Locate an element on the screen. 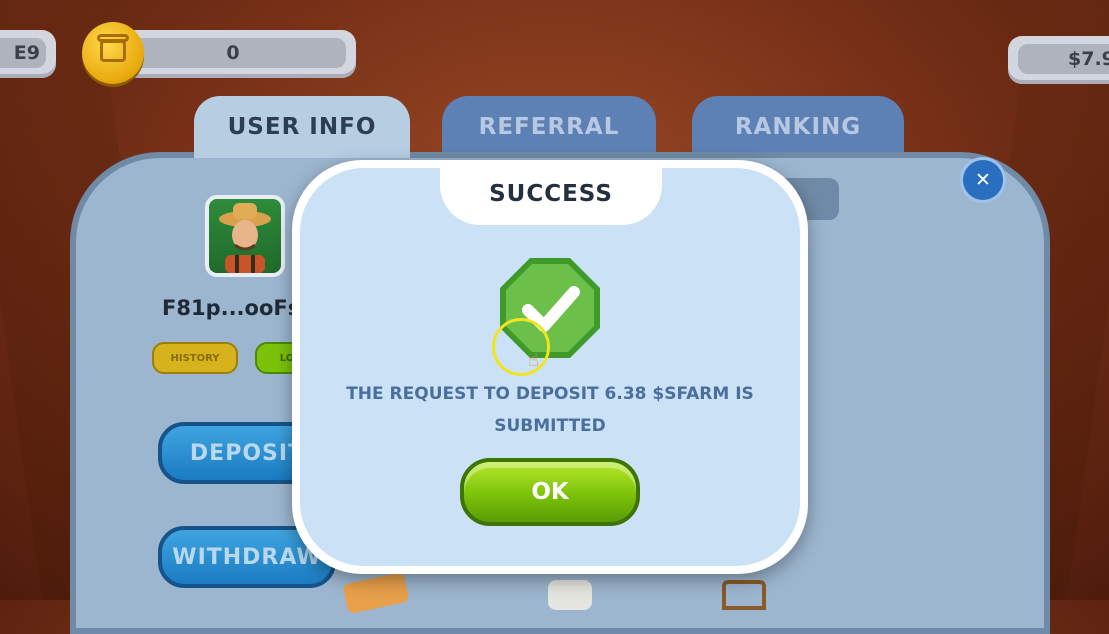 This screenshot has height=634, width=1109. tab-ranking-label: RANKING is located at coordinates (798, 127).